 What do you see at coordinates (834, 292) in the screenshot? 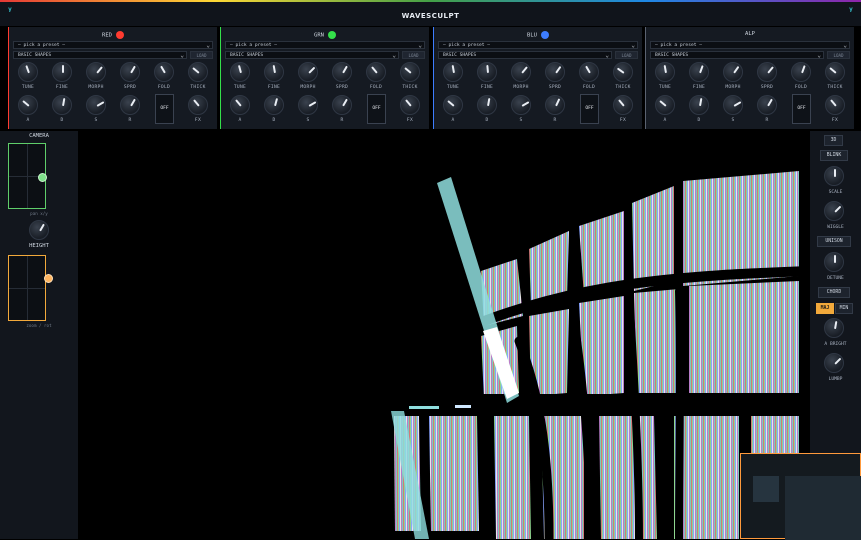
I see `chord-button: CHORD` at bounding box center [834, 292].